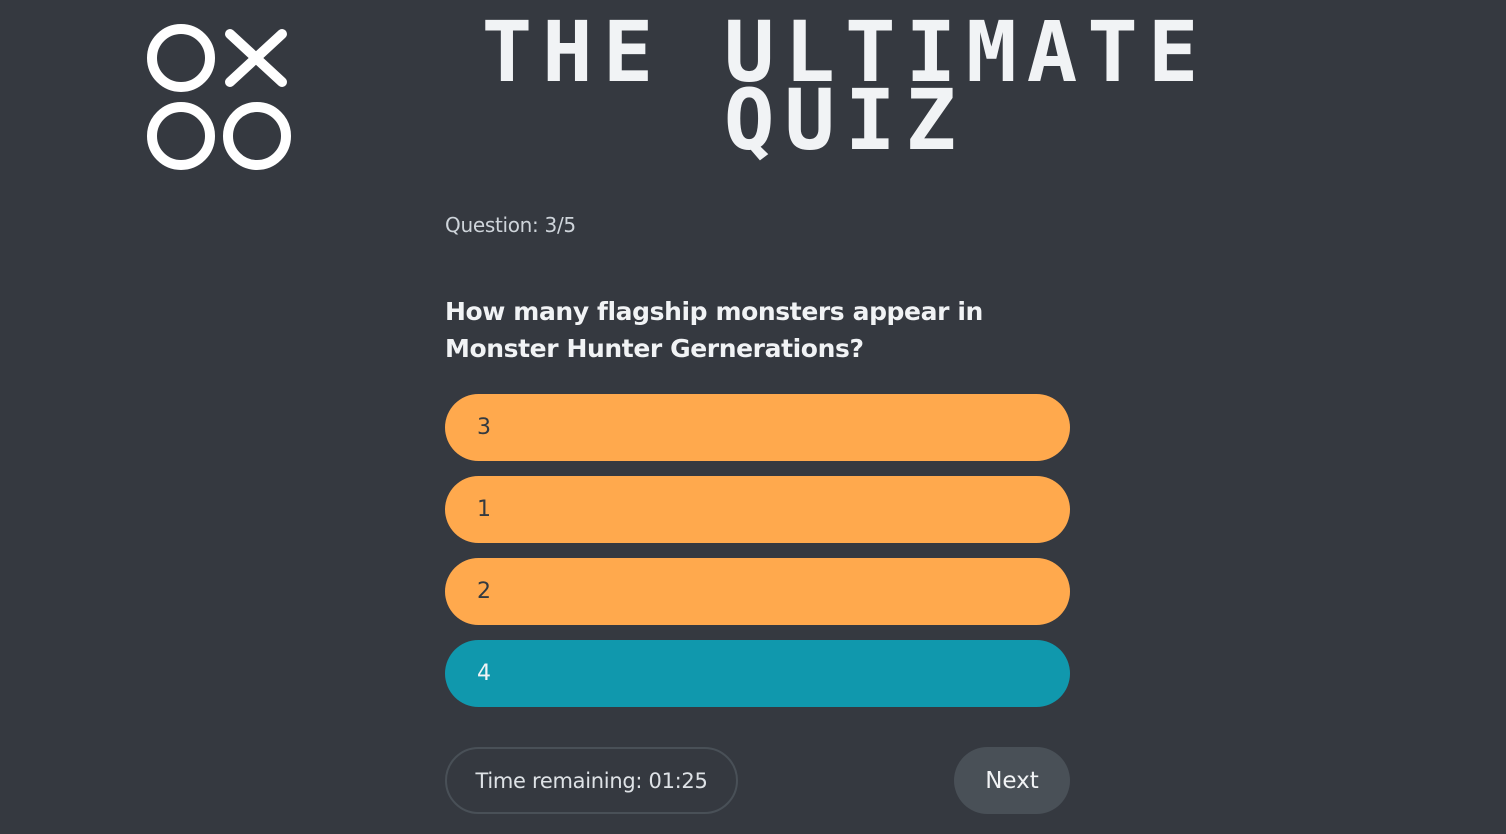 The width and height of the screenshot is (1506, 834). I want to click on answer-option-1: 3, so click(757, 427).